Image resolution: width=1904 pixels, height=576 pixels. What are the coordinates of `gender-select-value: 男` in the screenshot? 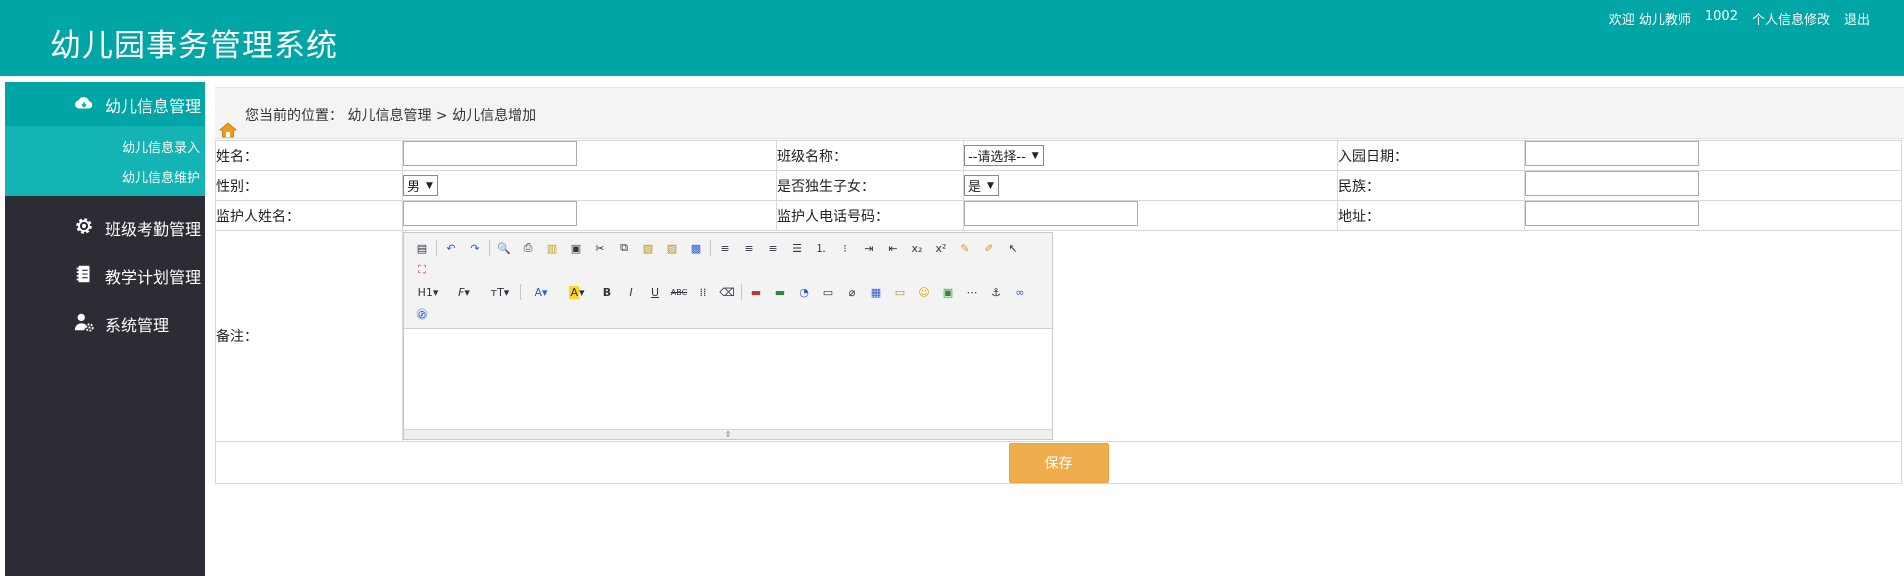 It's located at (414, 187).